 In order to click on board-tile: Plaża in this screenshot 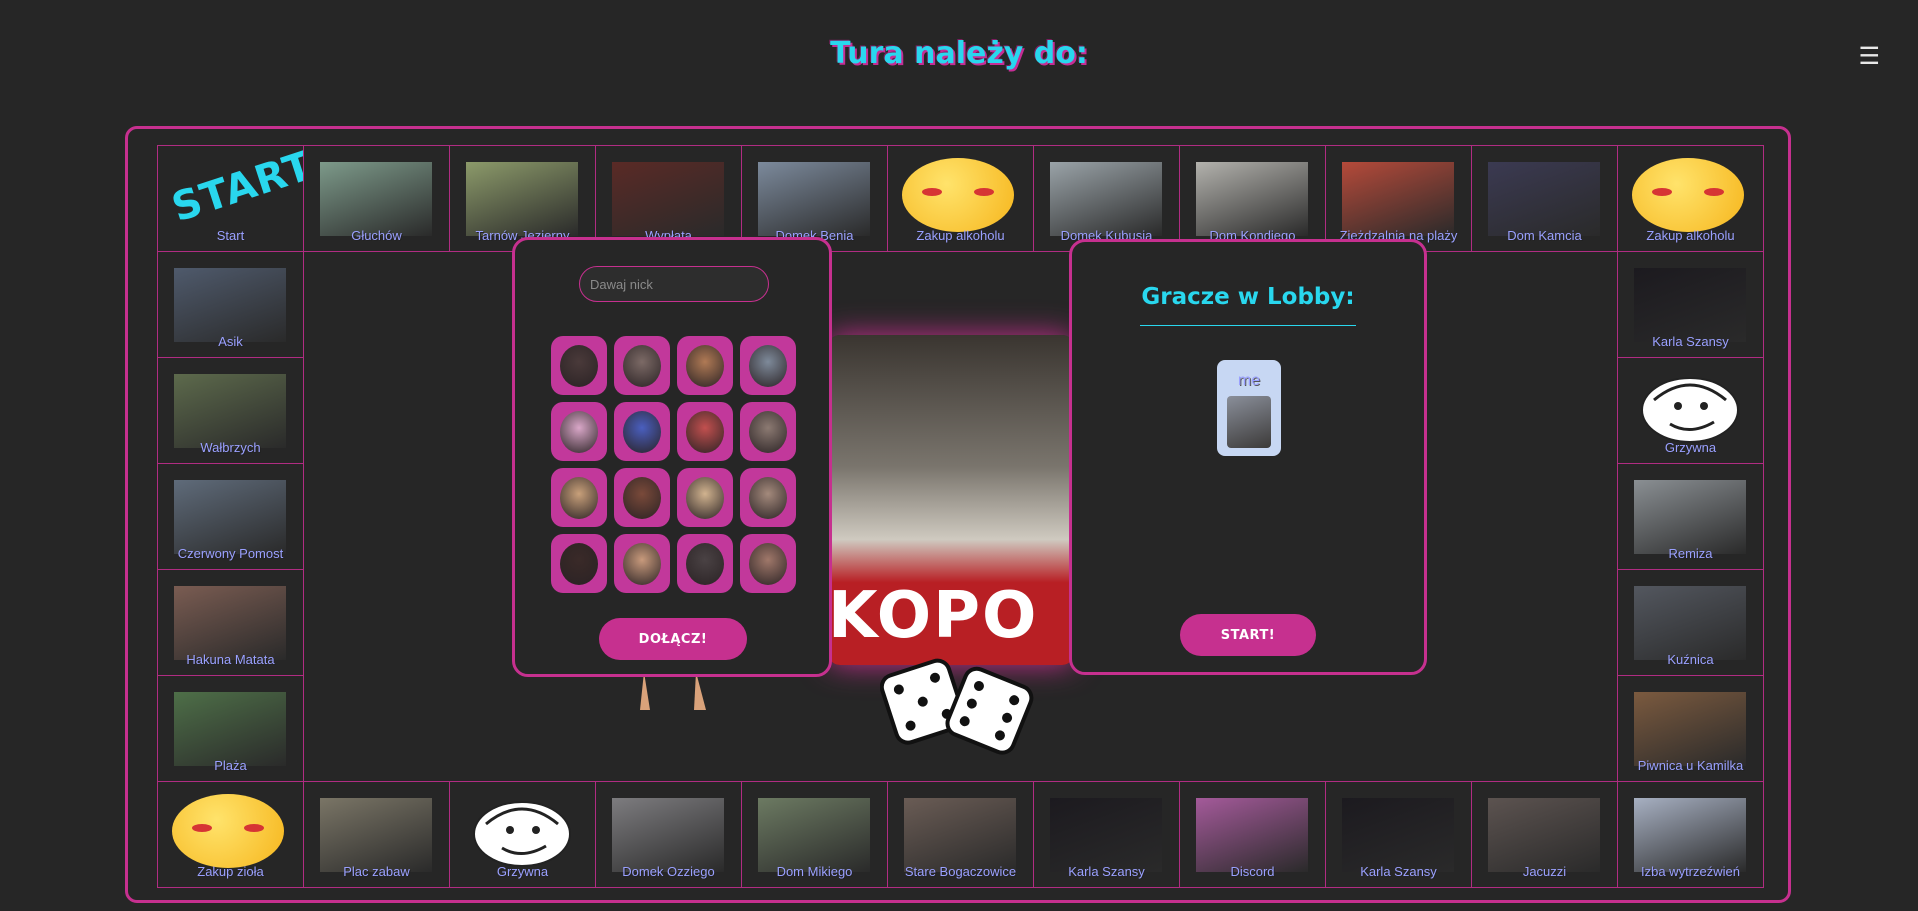, I will do `click(230, 728)`.